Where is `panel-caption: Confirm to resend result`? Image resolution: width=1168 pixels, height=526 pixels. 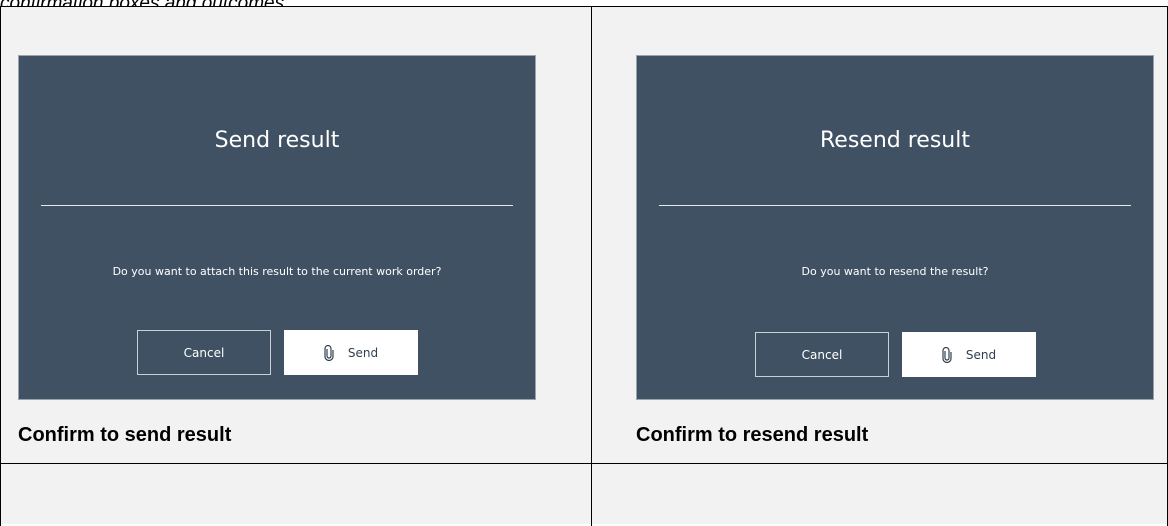 panel-caption: Confirm to resend result is located at coordinates (752, 435).